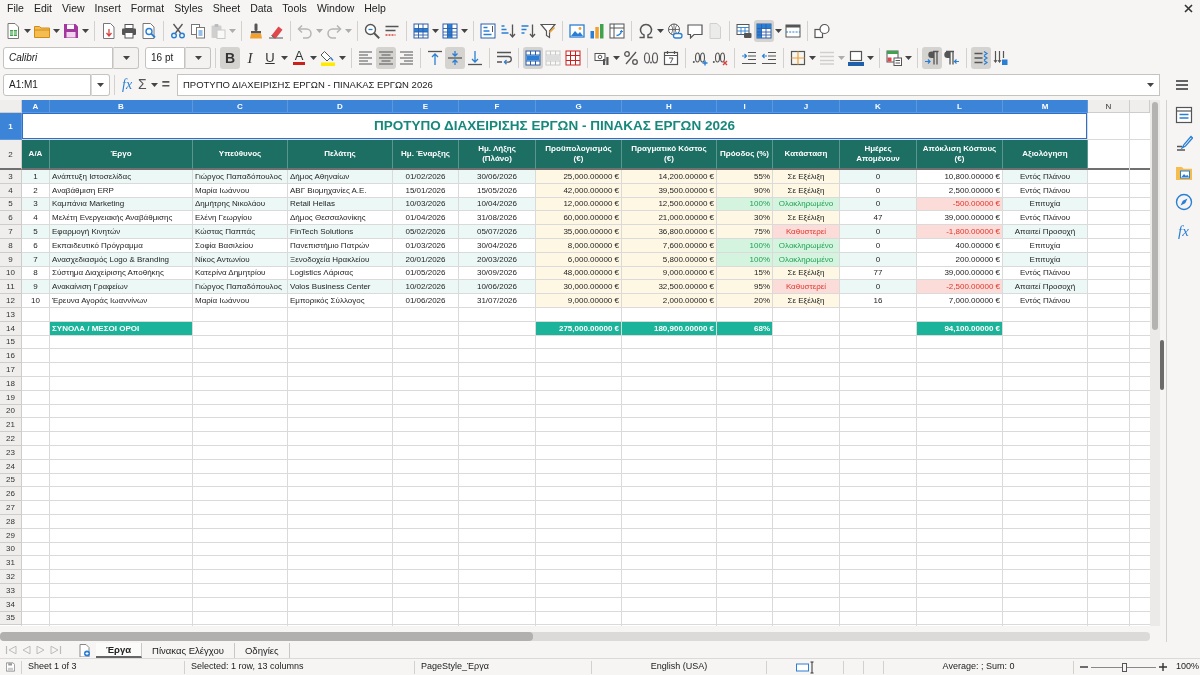 The height and width of the screenshot is (675, 1200). Describe the element at coordinates (299, 57) in the screenshot. I see `font-color-button: A` at that location.